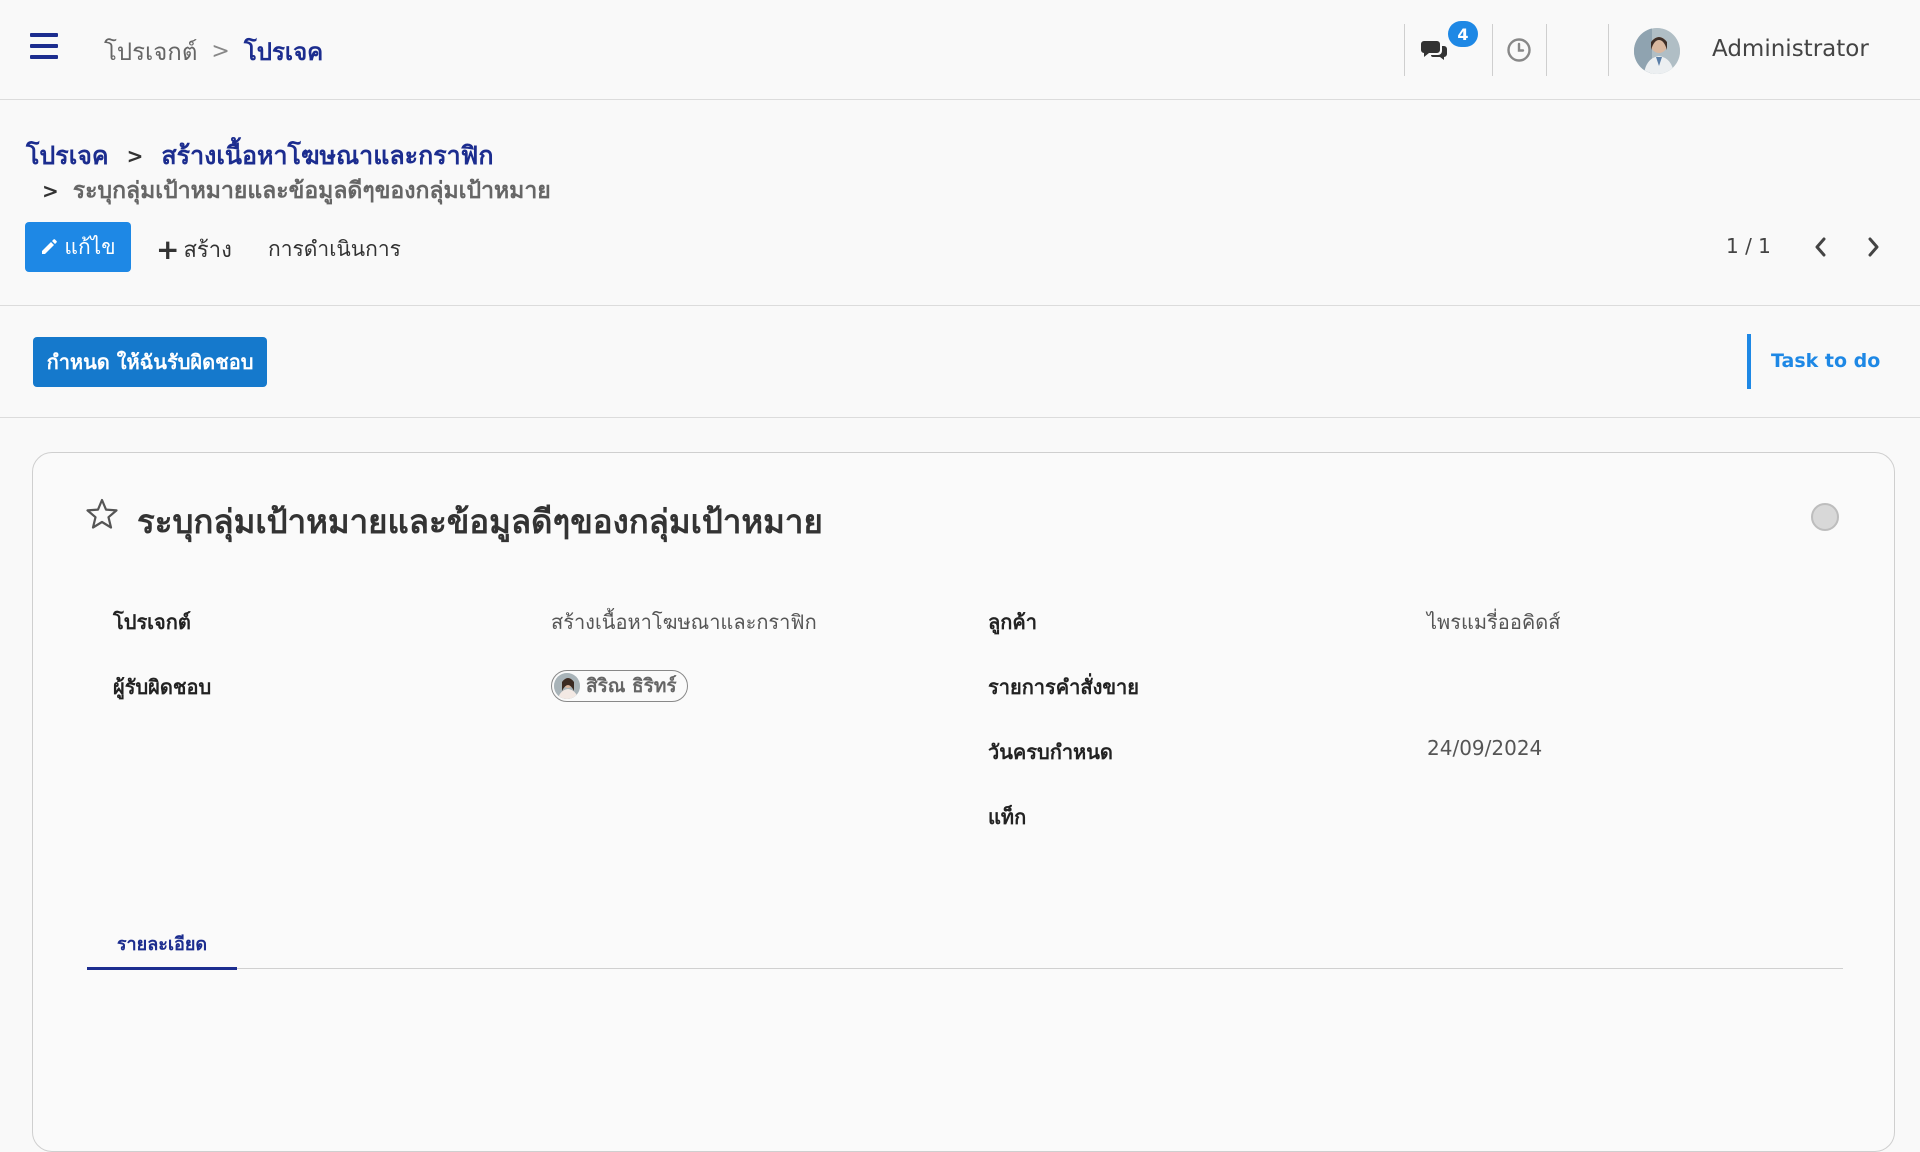 The height and width of the screenshot is (1152, 1920). What do you see at coordinates (684, 622) in the screenshot?
I see `project-value: สร้างเนื้อหาโฆษณาและกราฟิก` at bounding box center [684, 622].